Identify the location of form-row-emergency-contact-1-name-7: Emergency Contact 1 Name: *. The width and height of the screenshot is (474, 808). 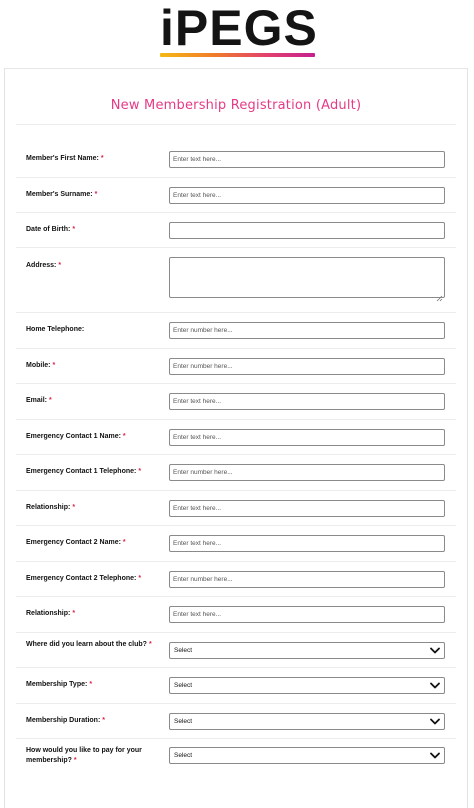
(236, 437).